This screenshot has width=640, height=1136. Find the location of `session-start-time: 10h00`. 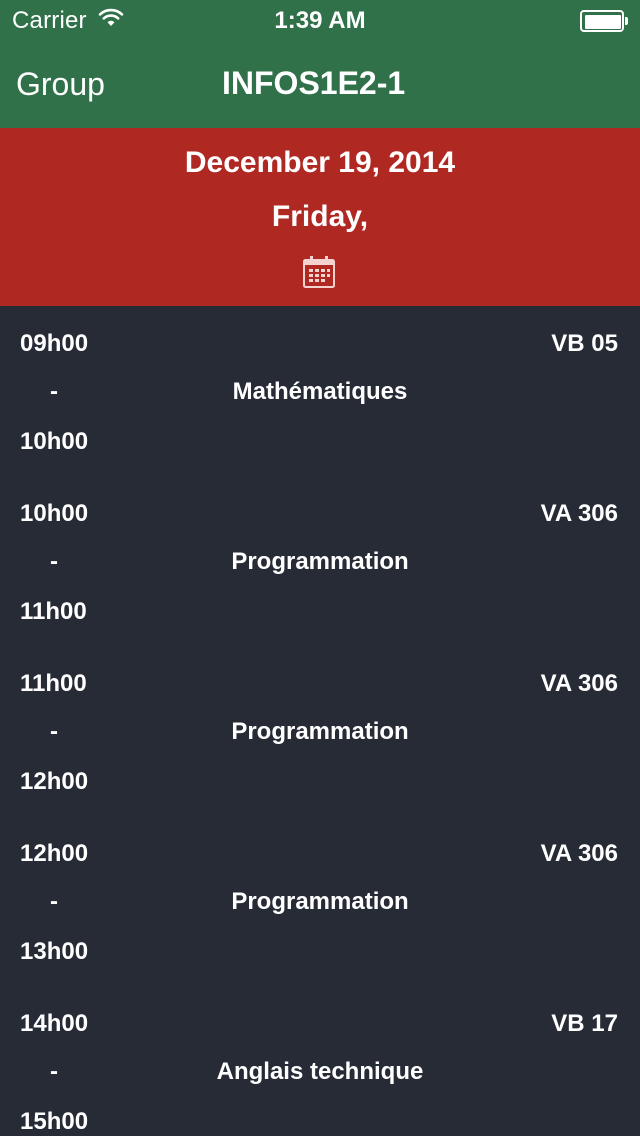

session-start-time: 10h00 is located at coordinates (54, 513).